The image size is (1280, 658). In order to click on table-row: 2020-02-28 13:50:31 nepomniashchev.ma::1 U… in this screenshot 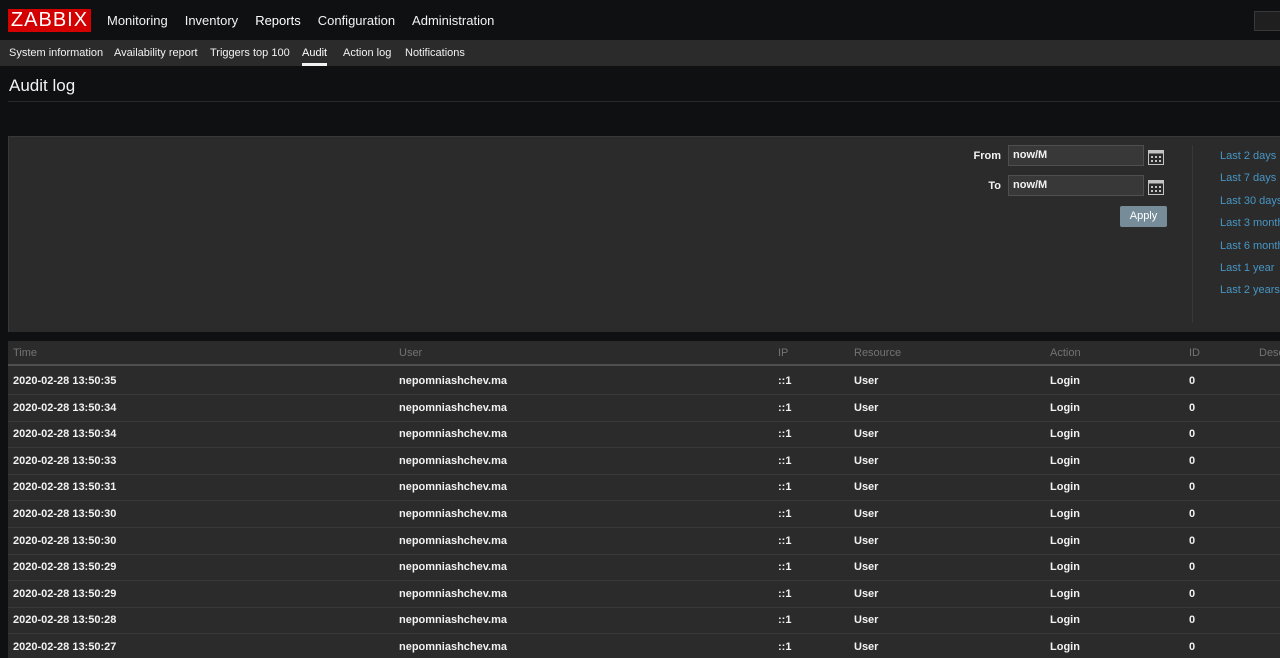, I will do `click(644, 488)`.